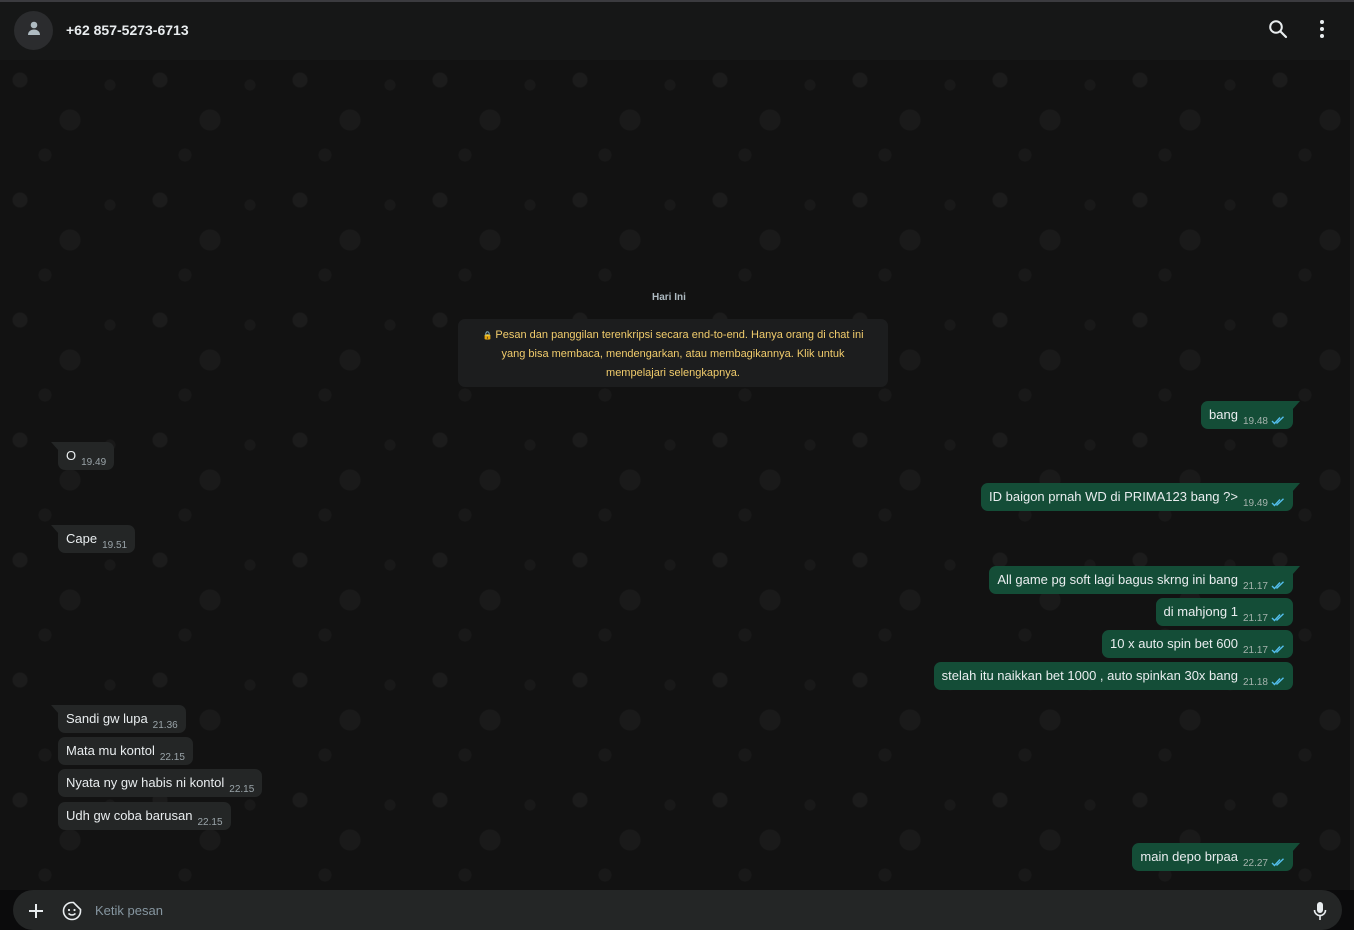 Image resolution: width=1354 pixels, height=930 pixels. Describe the element at coordinates (127, 30) in the screenshot. I see `contact-name: +62 857-5273-6713` at that location.